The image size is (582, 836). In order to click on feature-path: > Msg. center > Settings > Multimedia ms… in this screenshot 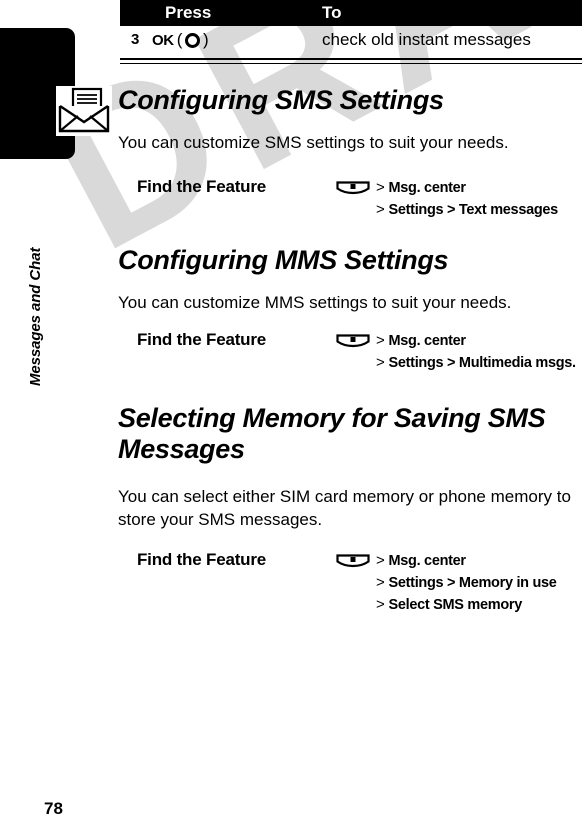, I will do `click(476, 352)`.